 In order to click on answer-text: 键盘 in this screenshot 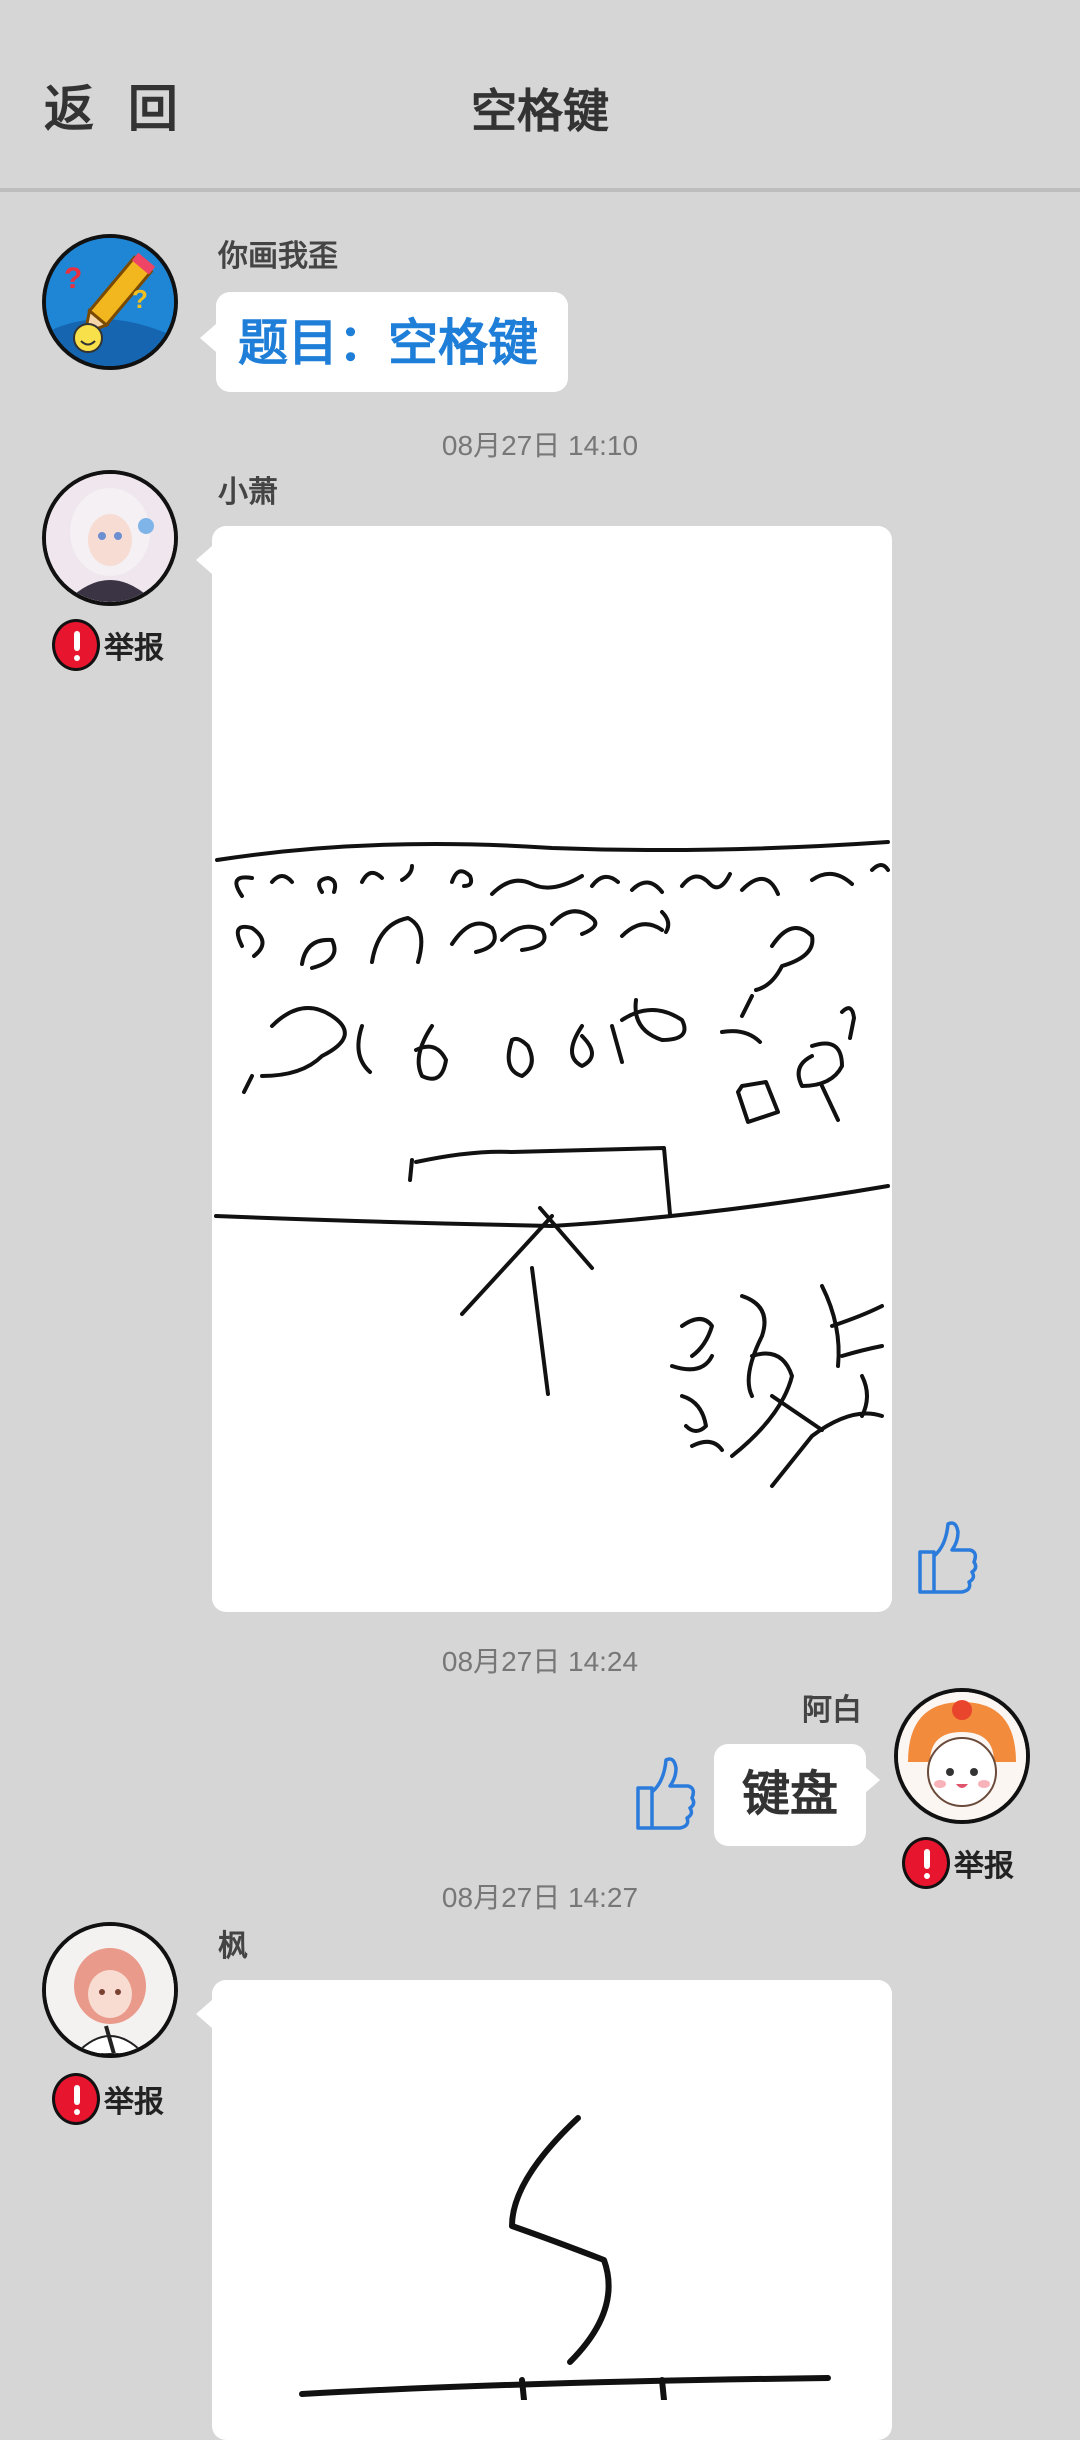, I will do `click(789, 1794)`.